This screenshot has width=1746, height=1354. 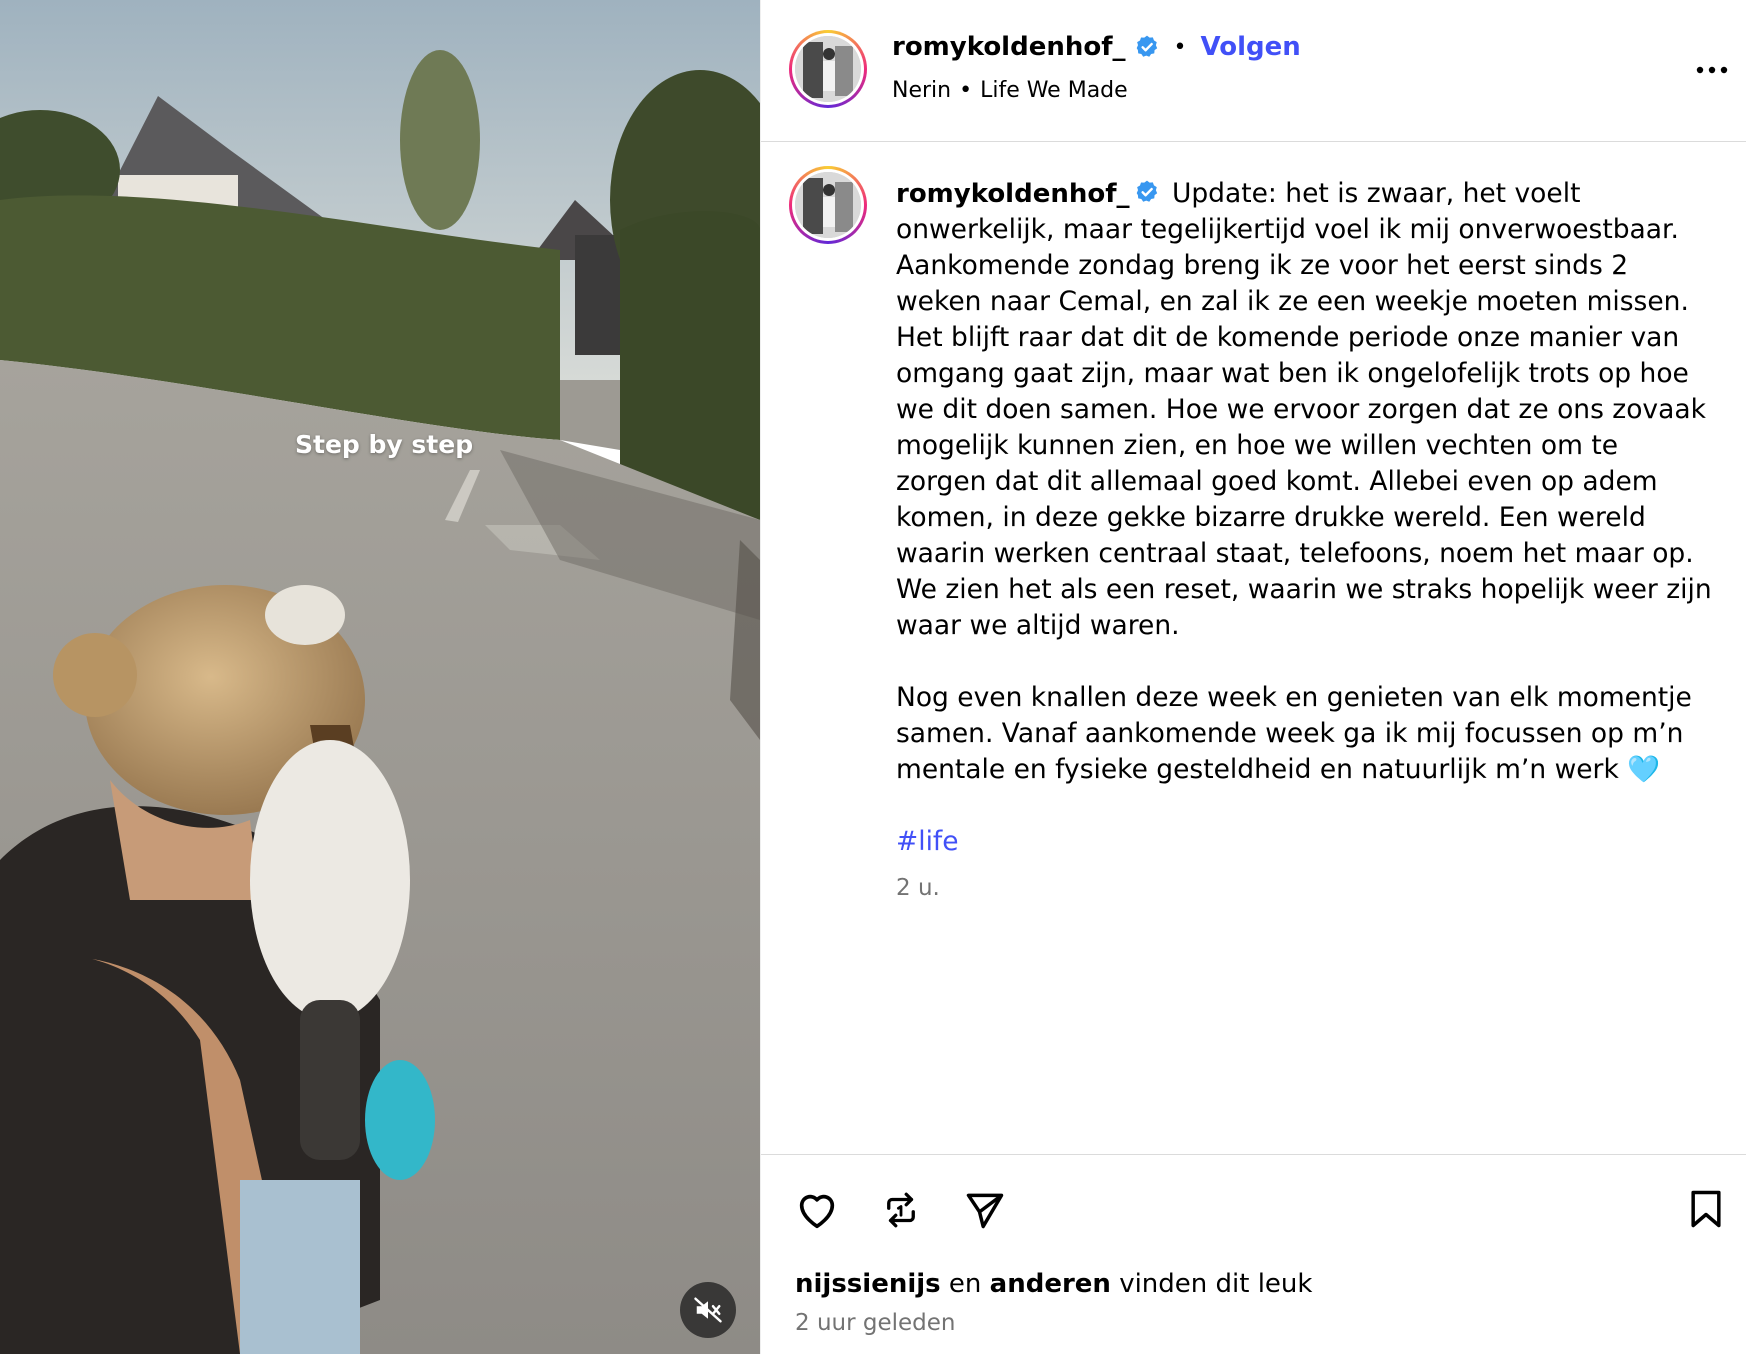 I want to click on avatar, so click(x=828, y=69).